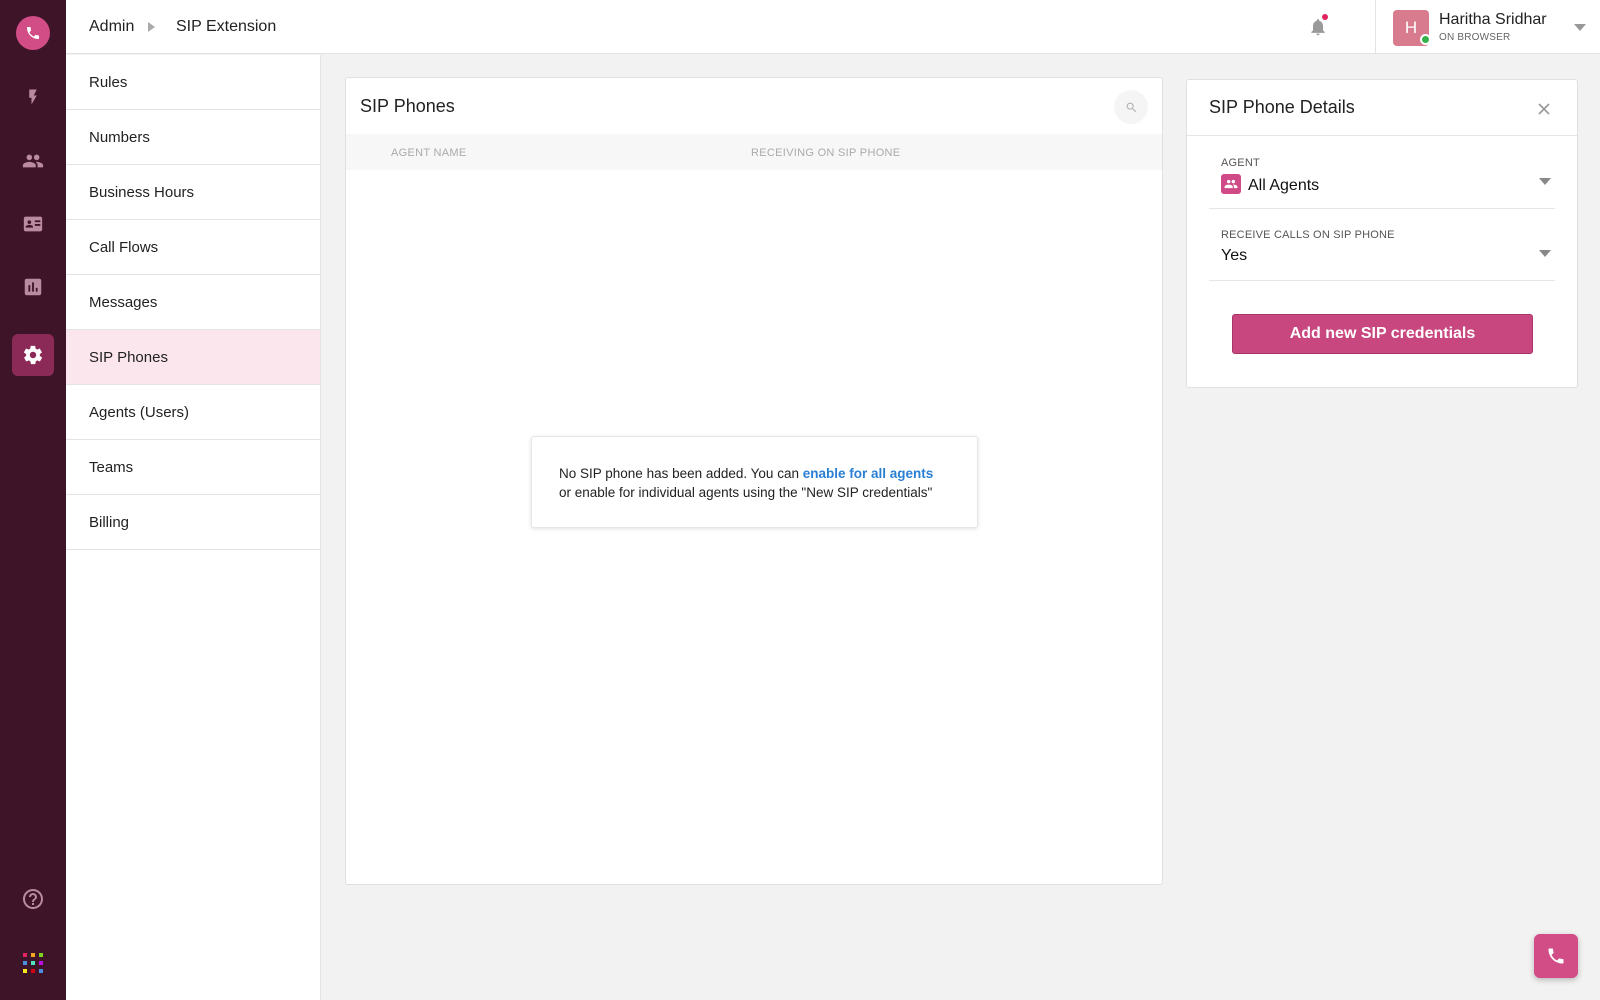 This screenshot has height=1000, width=1600. Describe the element at coordinates (1325, 17) in the screenshot. I see `notification-dot` at that location.